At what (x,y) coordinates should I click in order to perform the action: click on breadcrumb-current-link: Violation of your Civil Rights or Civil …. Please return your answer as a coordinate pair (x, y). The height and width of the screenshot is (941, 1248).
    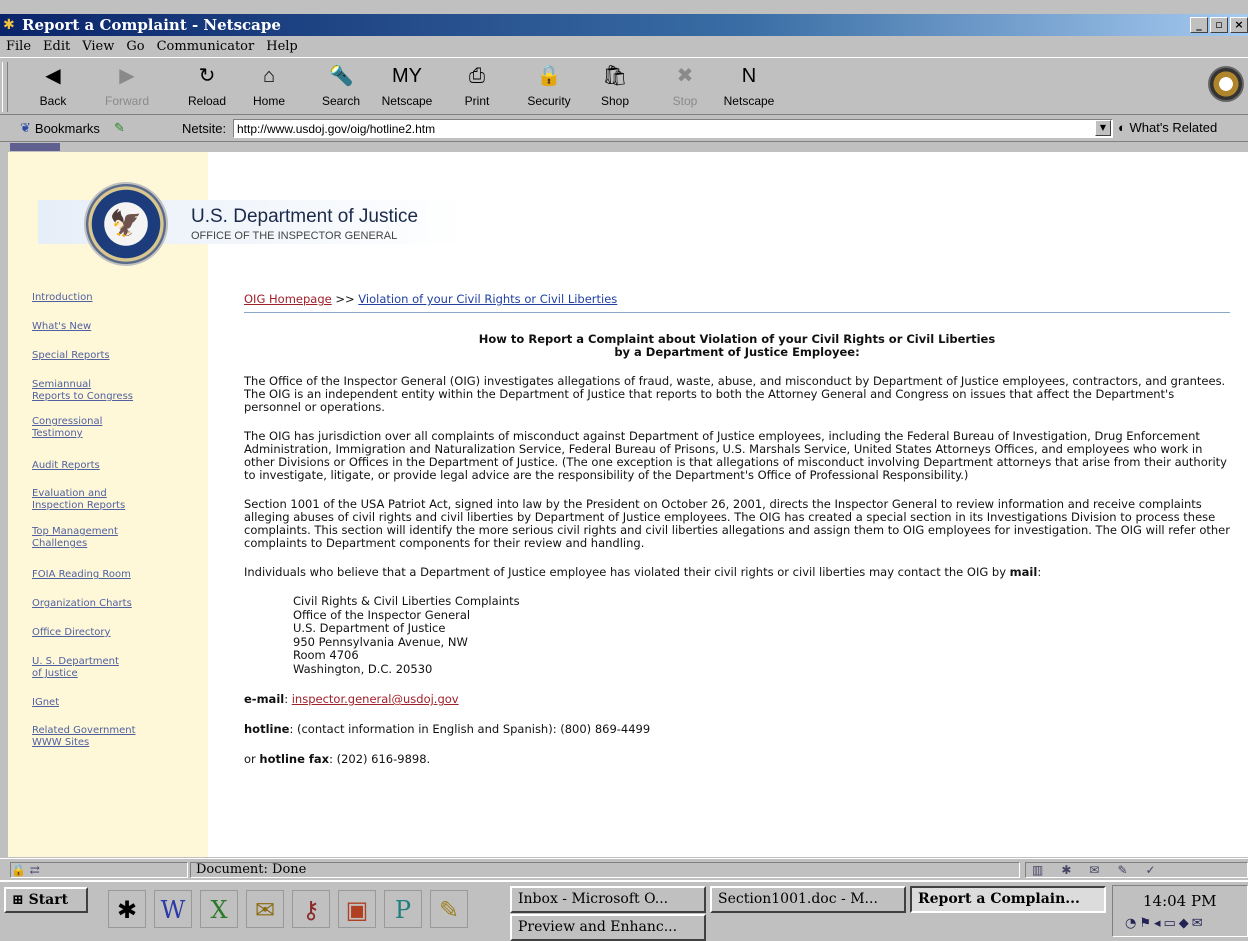
    Looking at the image, I should click on (487, 299).